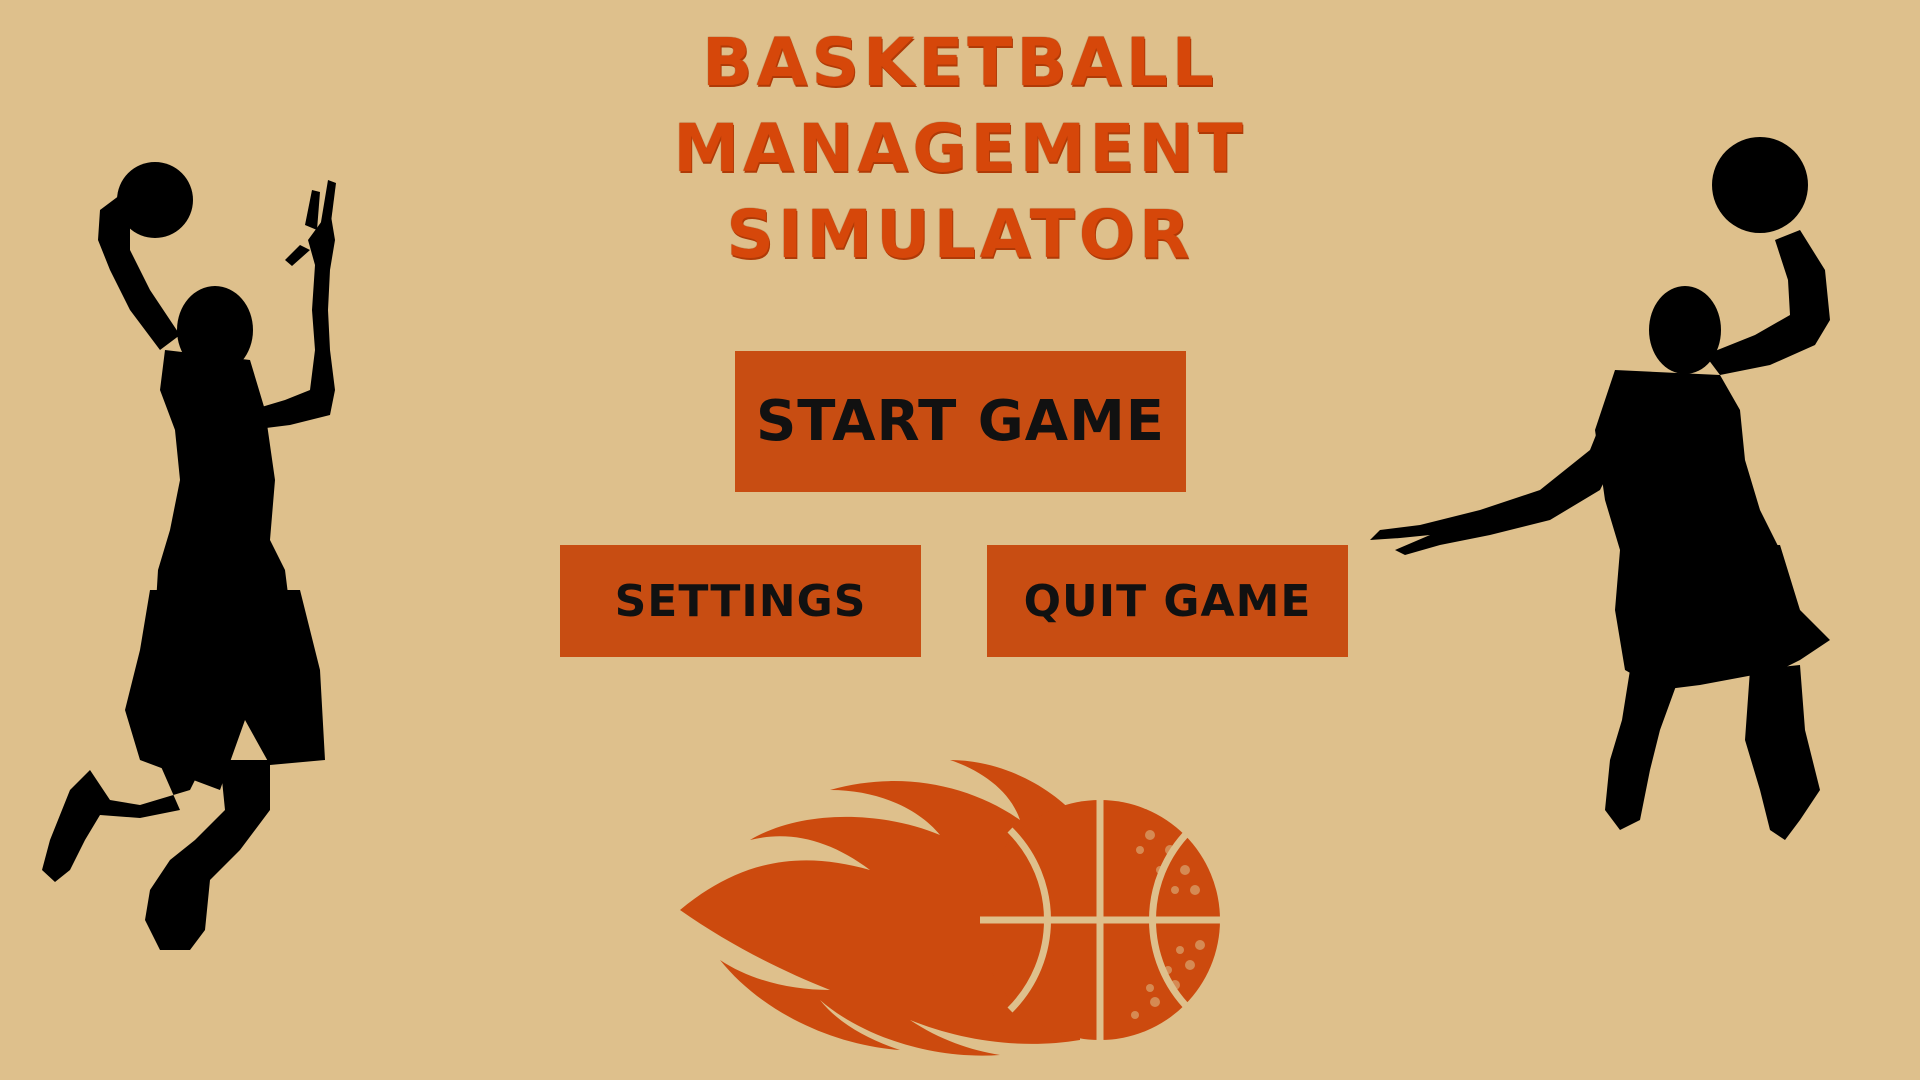 This screenshot has width=1920, height=1080. I want to click on title-line-1: BASKETBALL, so click(960, 62).